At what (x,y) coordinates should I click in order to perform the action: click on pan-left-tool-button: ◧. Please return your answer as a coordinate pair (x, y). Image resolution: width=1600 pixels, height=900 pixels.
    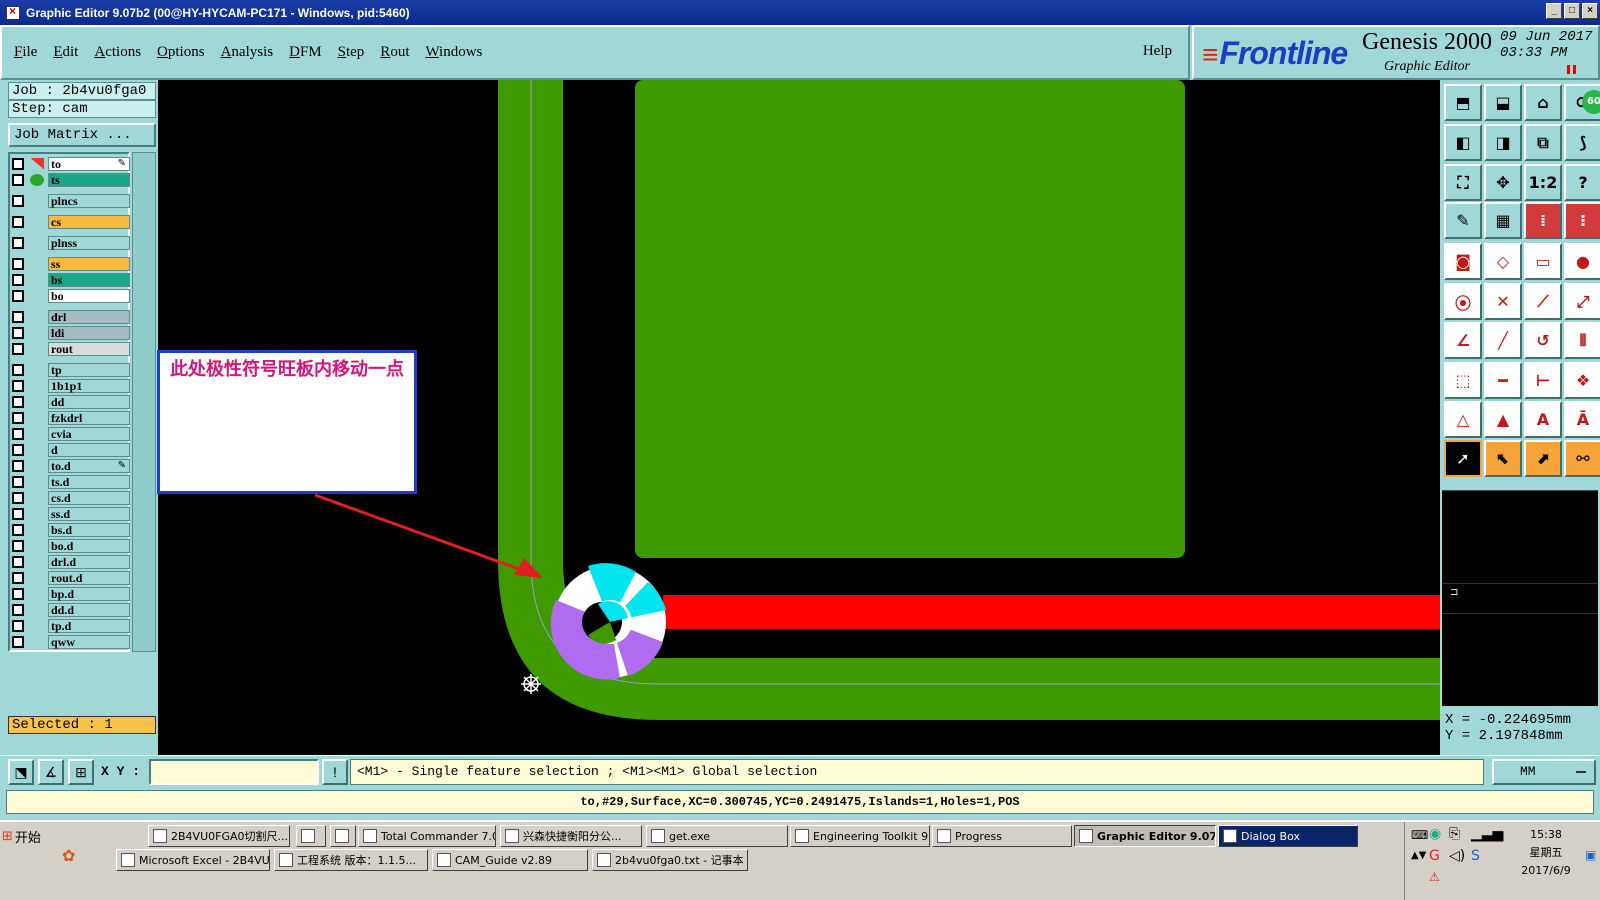
    Looking at the image, I should click on (1463, 142).